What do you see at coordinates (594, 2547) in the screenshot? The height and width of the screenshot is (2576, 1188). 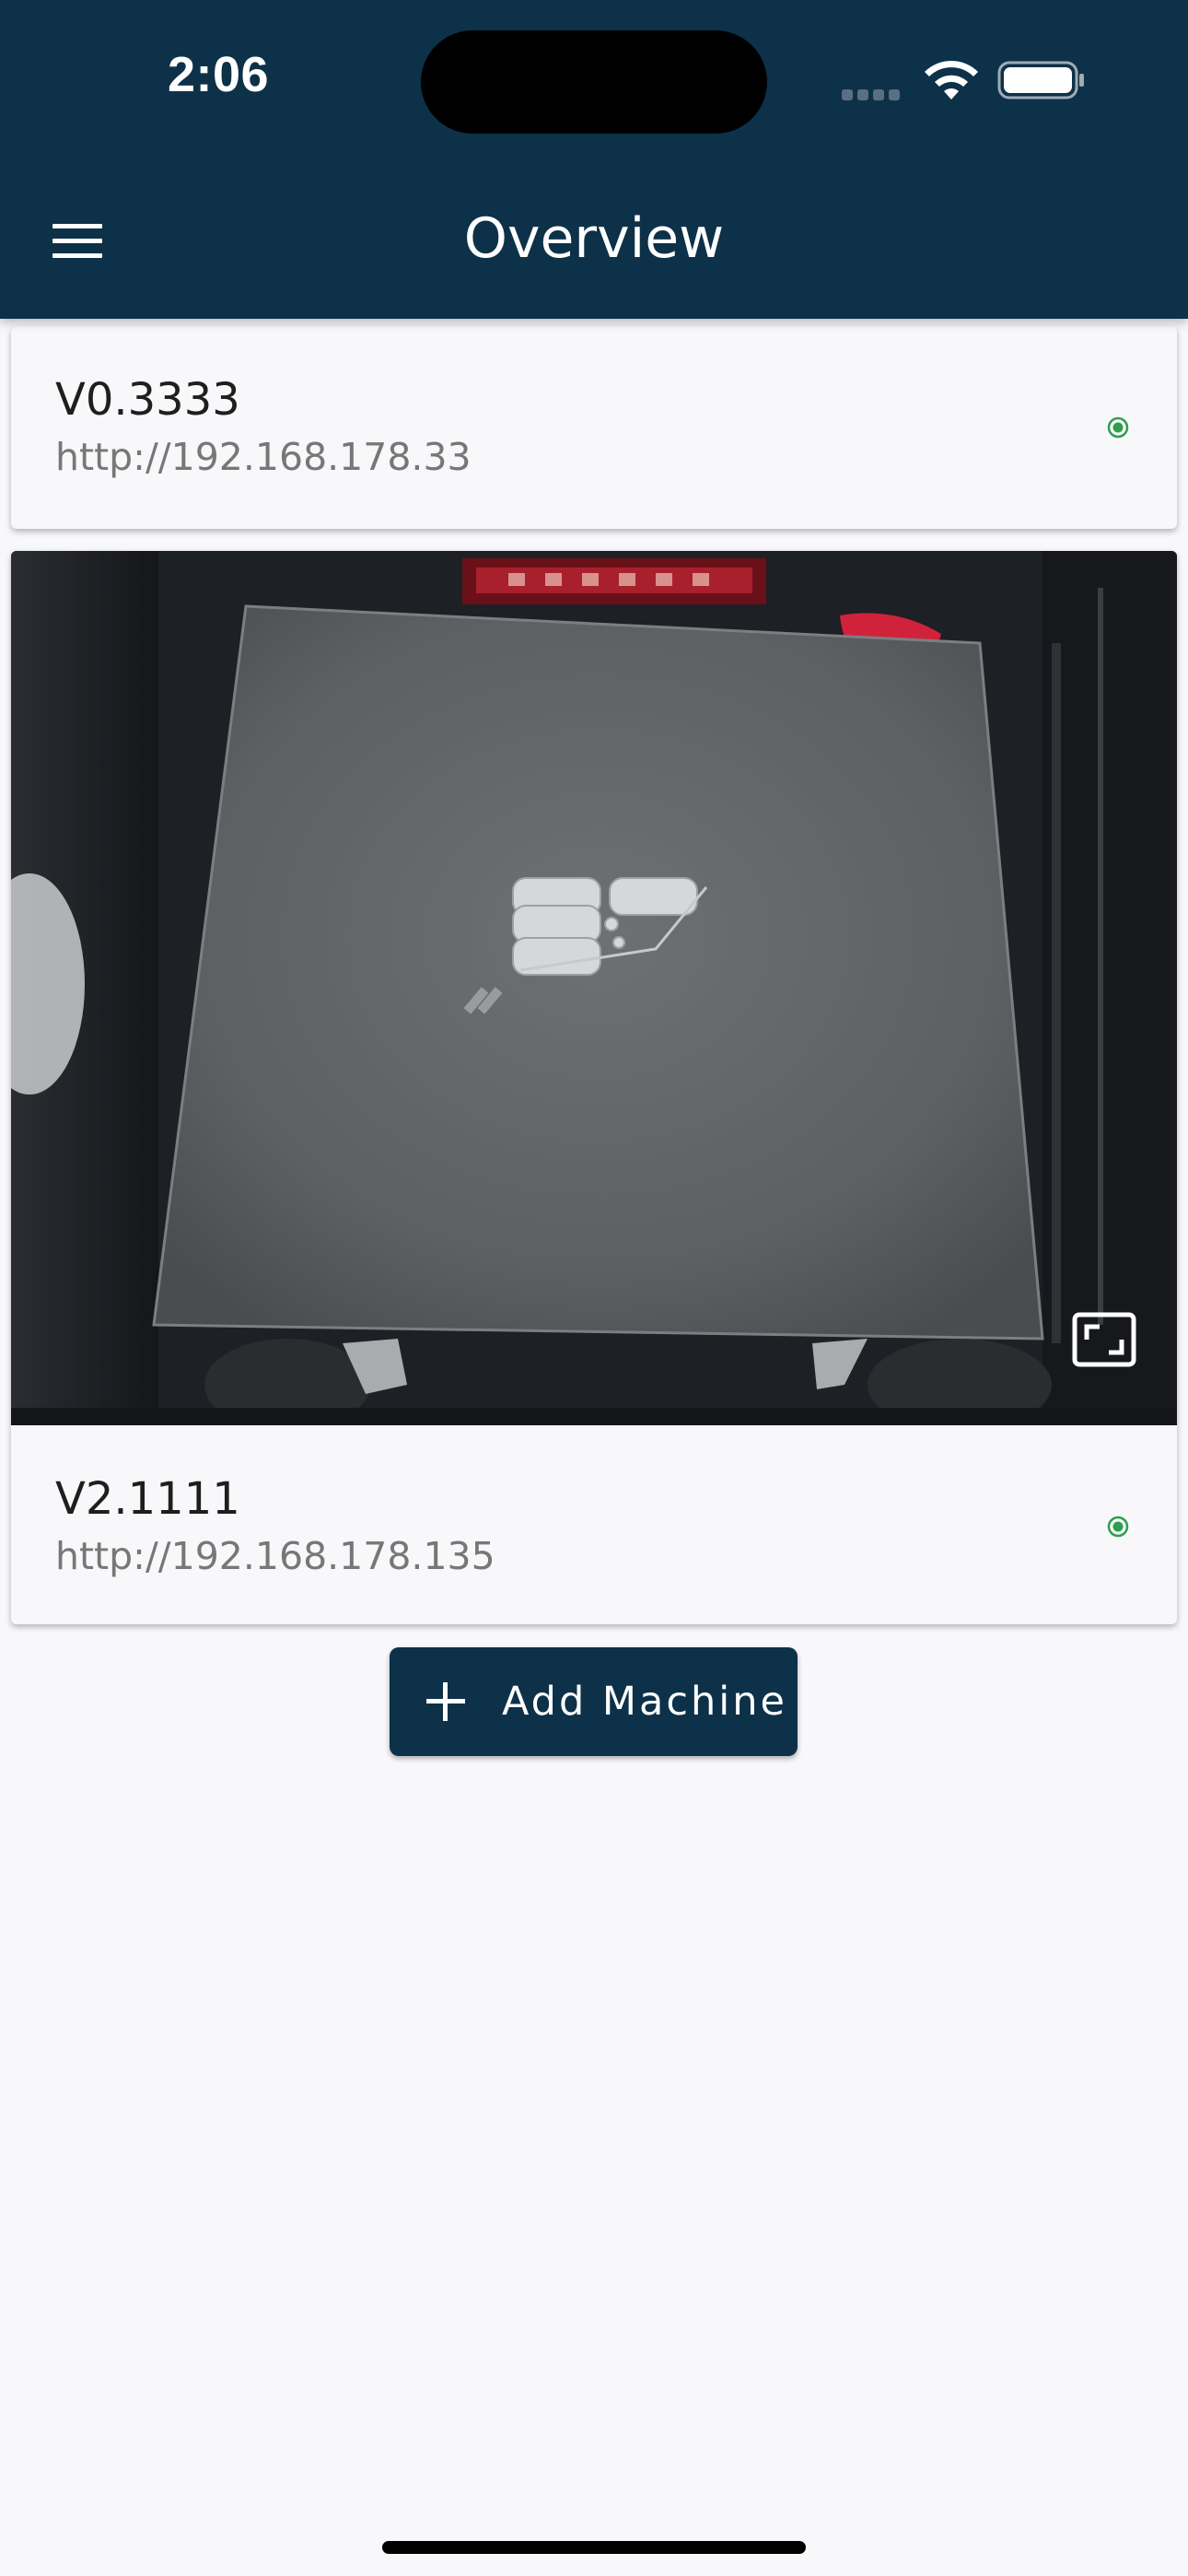 I see `home-indicator` at bounding box center [594, 2547].